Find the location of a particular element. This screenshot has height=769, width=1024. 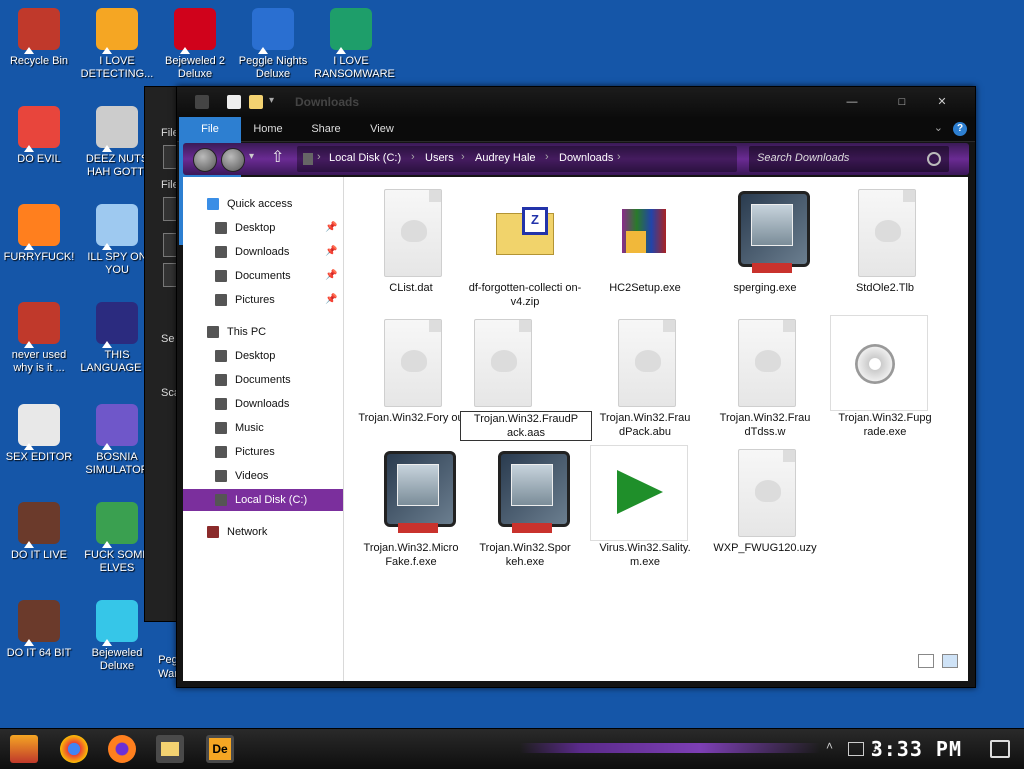

breadcrumb-user: Audrey Hale is located at coordinates (505, 158).